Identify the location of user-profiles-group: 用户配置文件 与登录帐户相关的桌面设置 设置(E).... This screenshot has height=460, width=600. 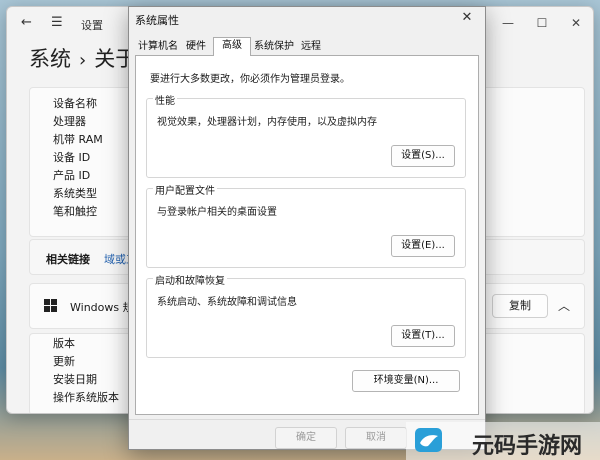
(306, 225).